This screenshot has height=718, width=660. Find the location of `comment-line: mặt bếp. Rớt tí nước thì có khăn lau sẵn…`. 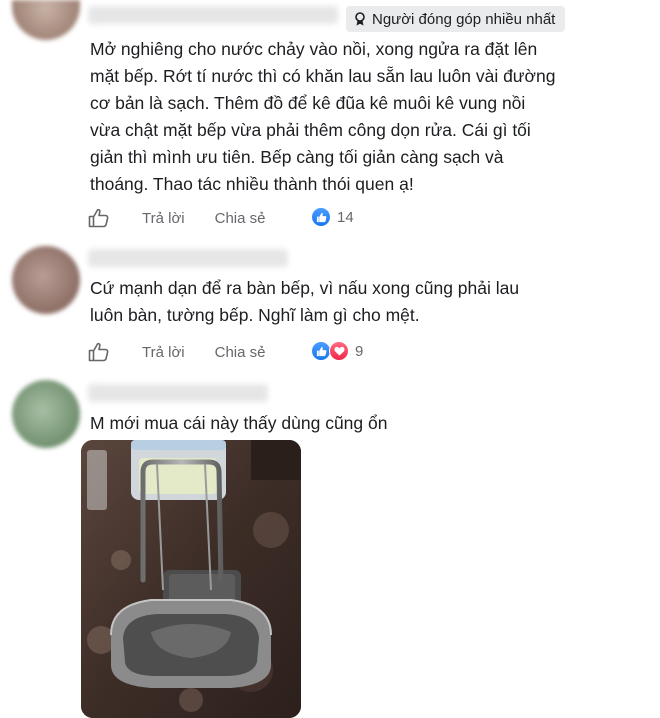

comment-line: mặt bếp. Rớt tí nước thì có khăn lau sẵn… is located at coordinates (323, 76).